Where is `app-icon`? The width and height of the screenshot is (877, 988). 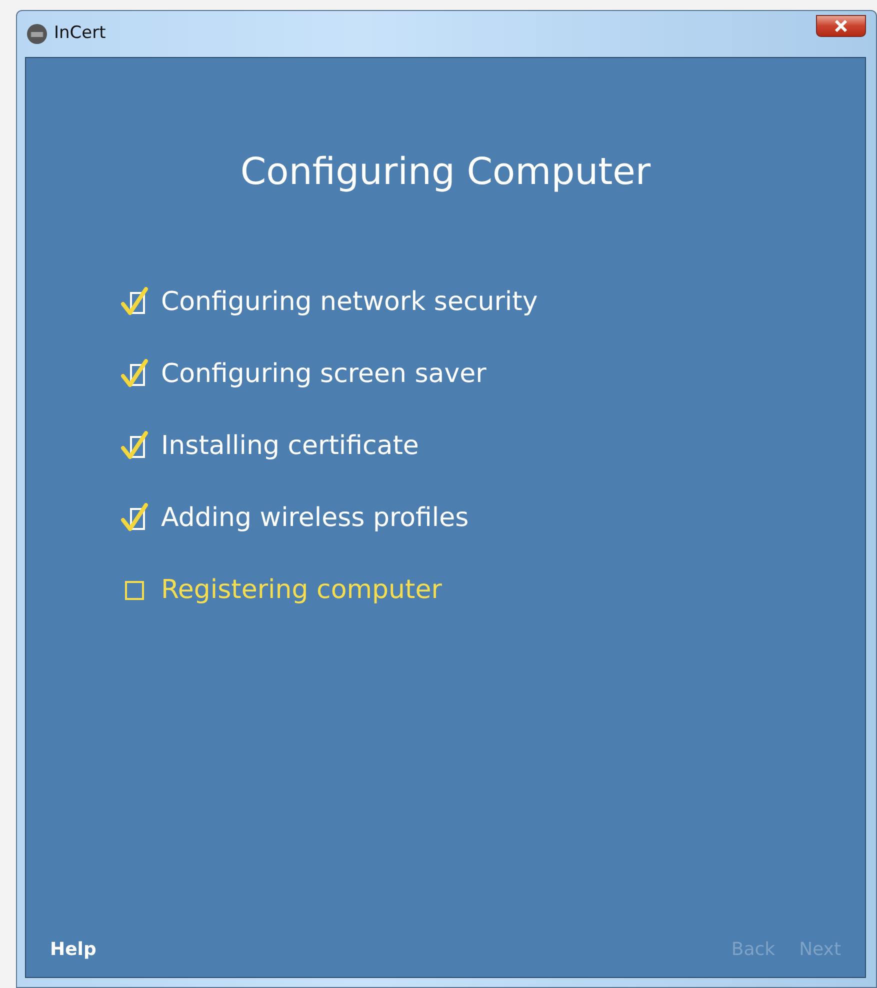
app-icon is located at coordinates (37, 34).